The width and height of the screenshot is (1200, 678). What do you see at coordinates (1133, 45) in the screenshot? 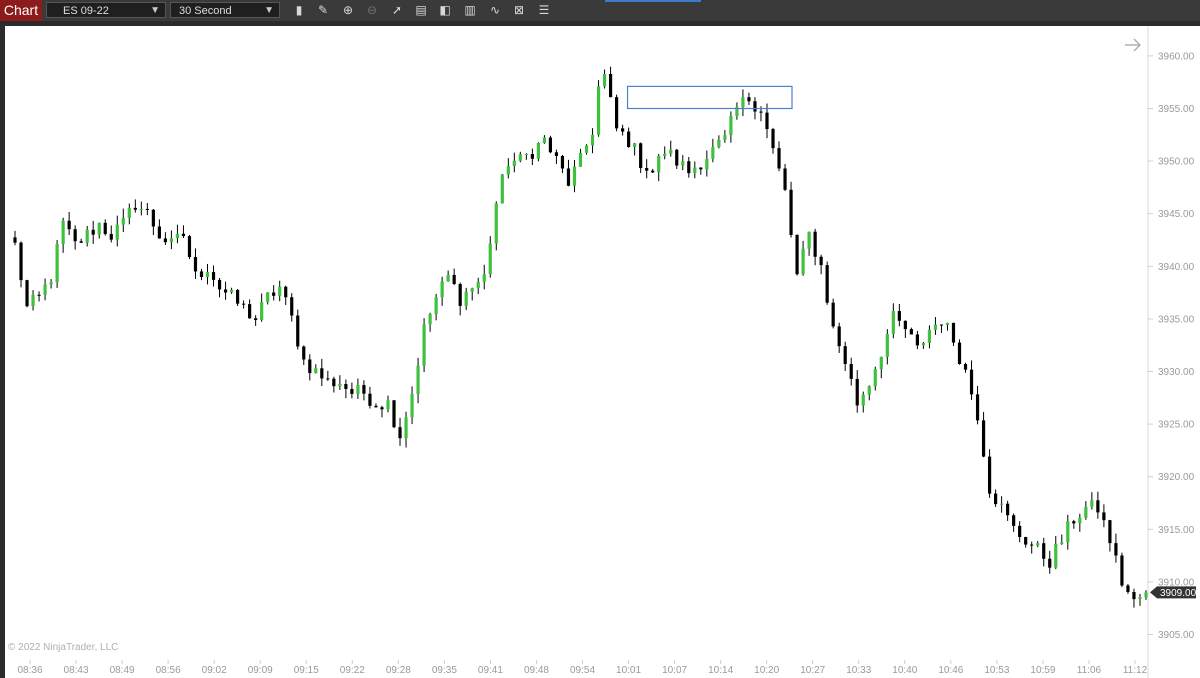
I see `scroll-right-icon` at bounding box center [1133, 45].